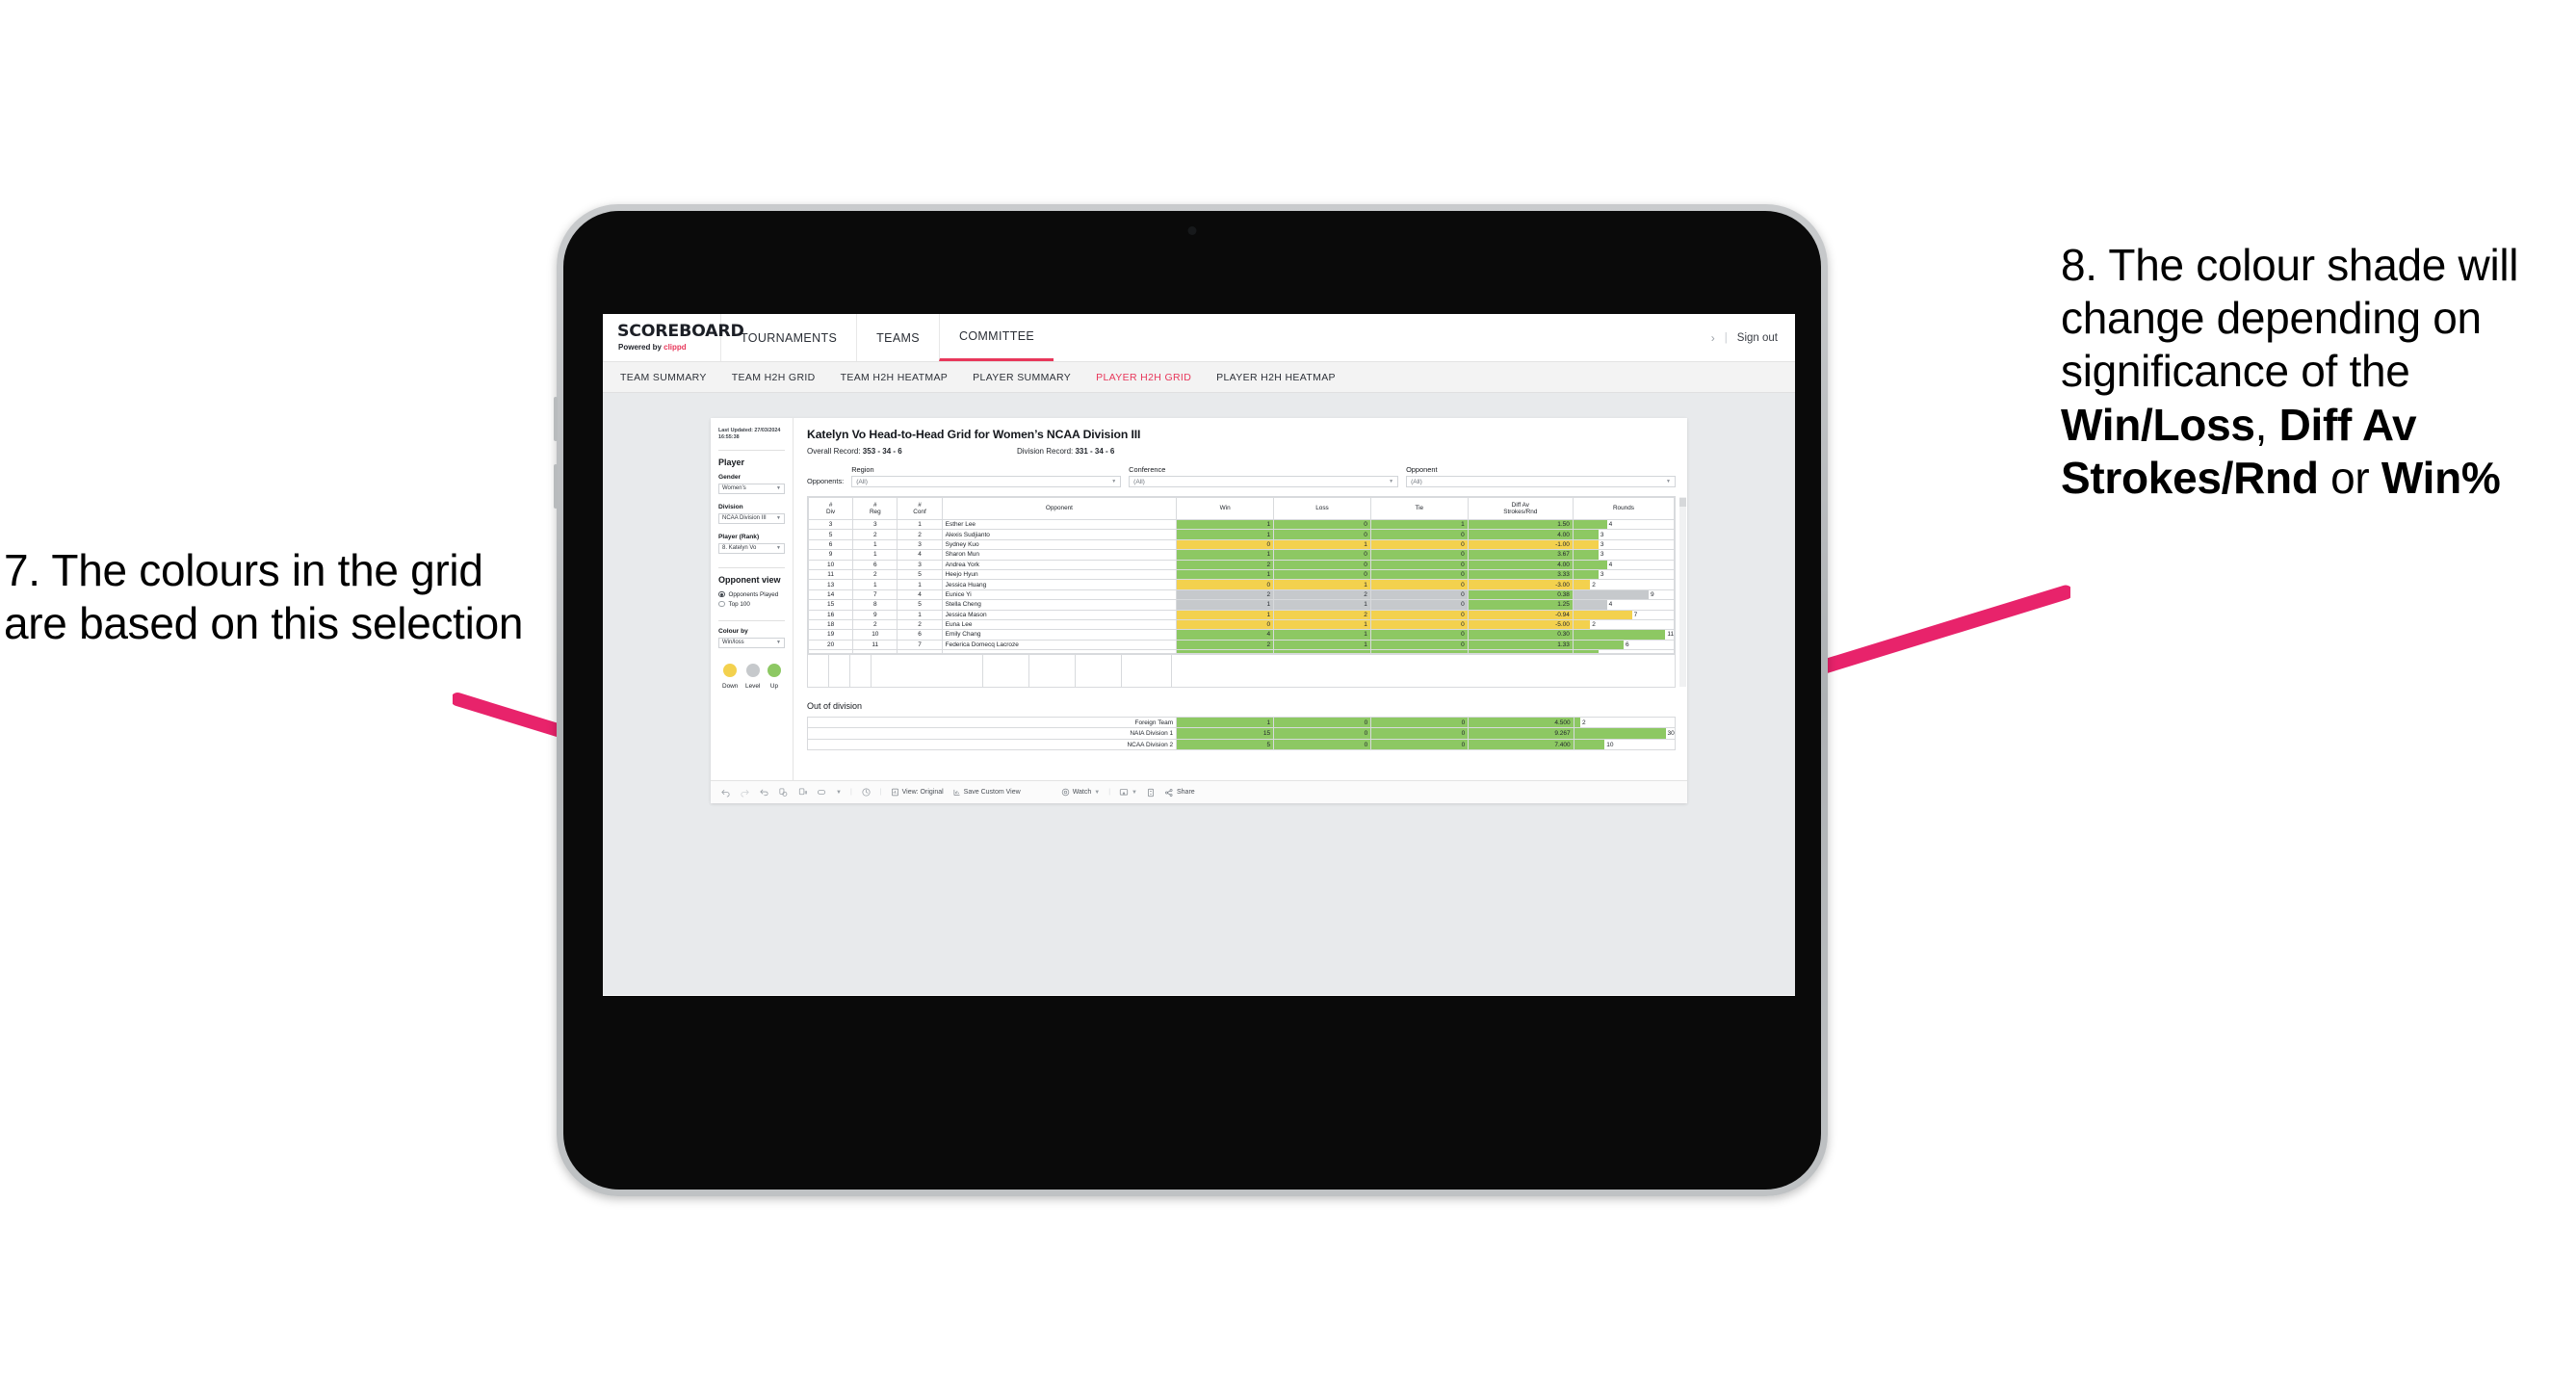 The image size is (2576, 1386). I want to click on cell-diff-av-strokes: 1.50, so click(1520, 524).